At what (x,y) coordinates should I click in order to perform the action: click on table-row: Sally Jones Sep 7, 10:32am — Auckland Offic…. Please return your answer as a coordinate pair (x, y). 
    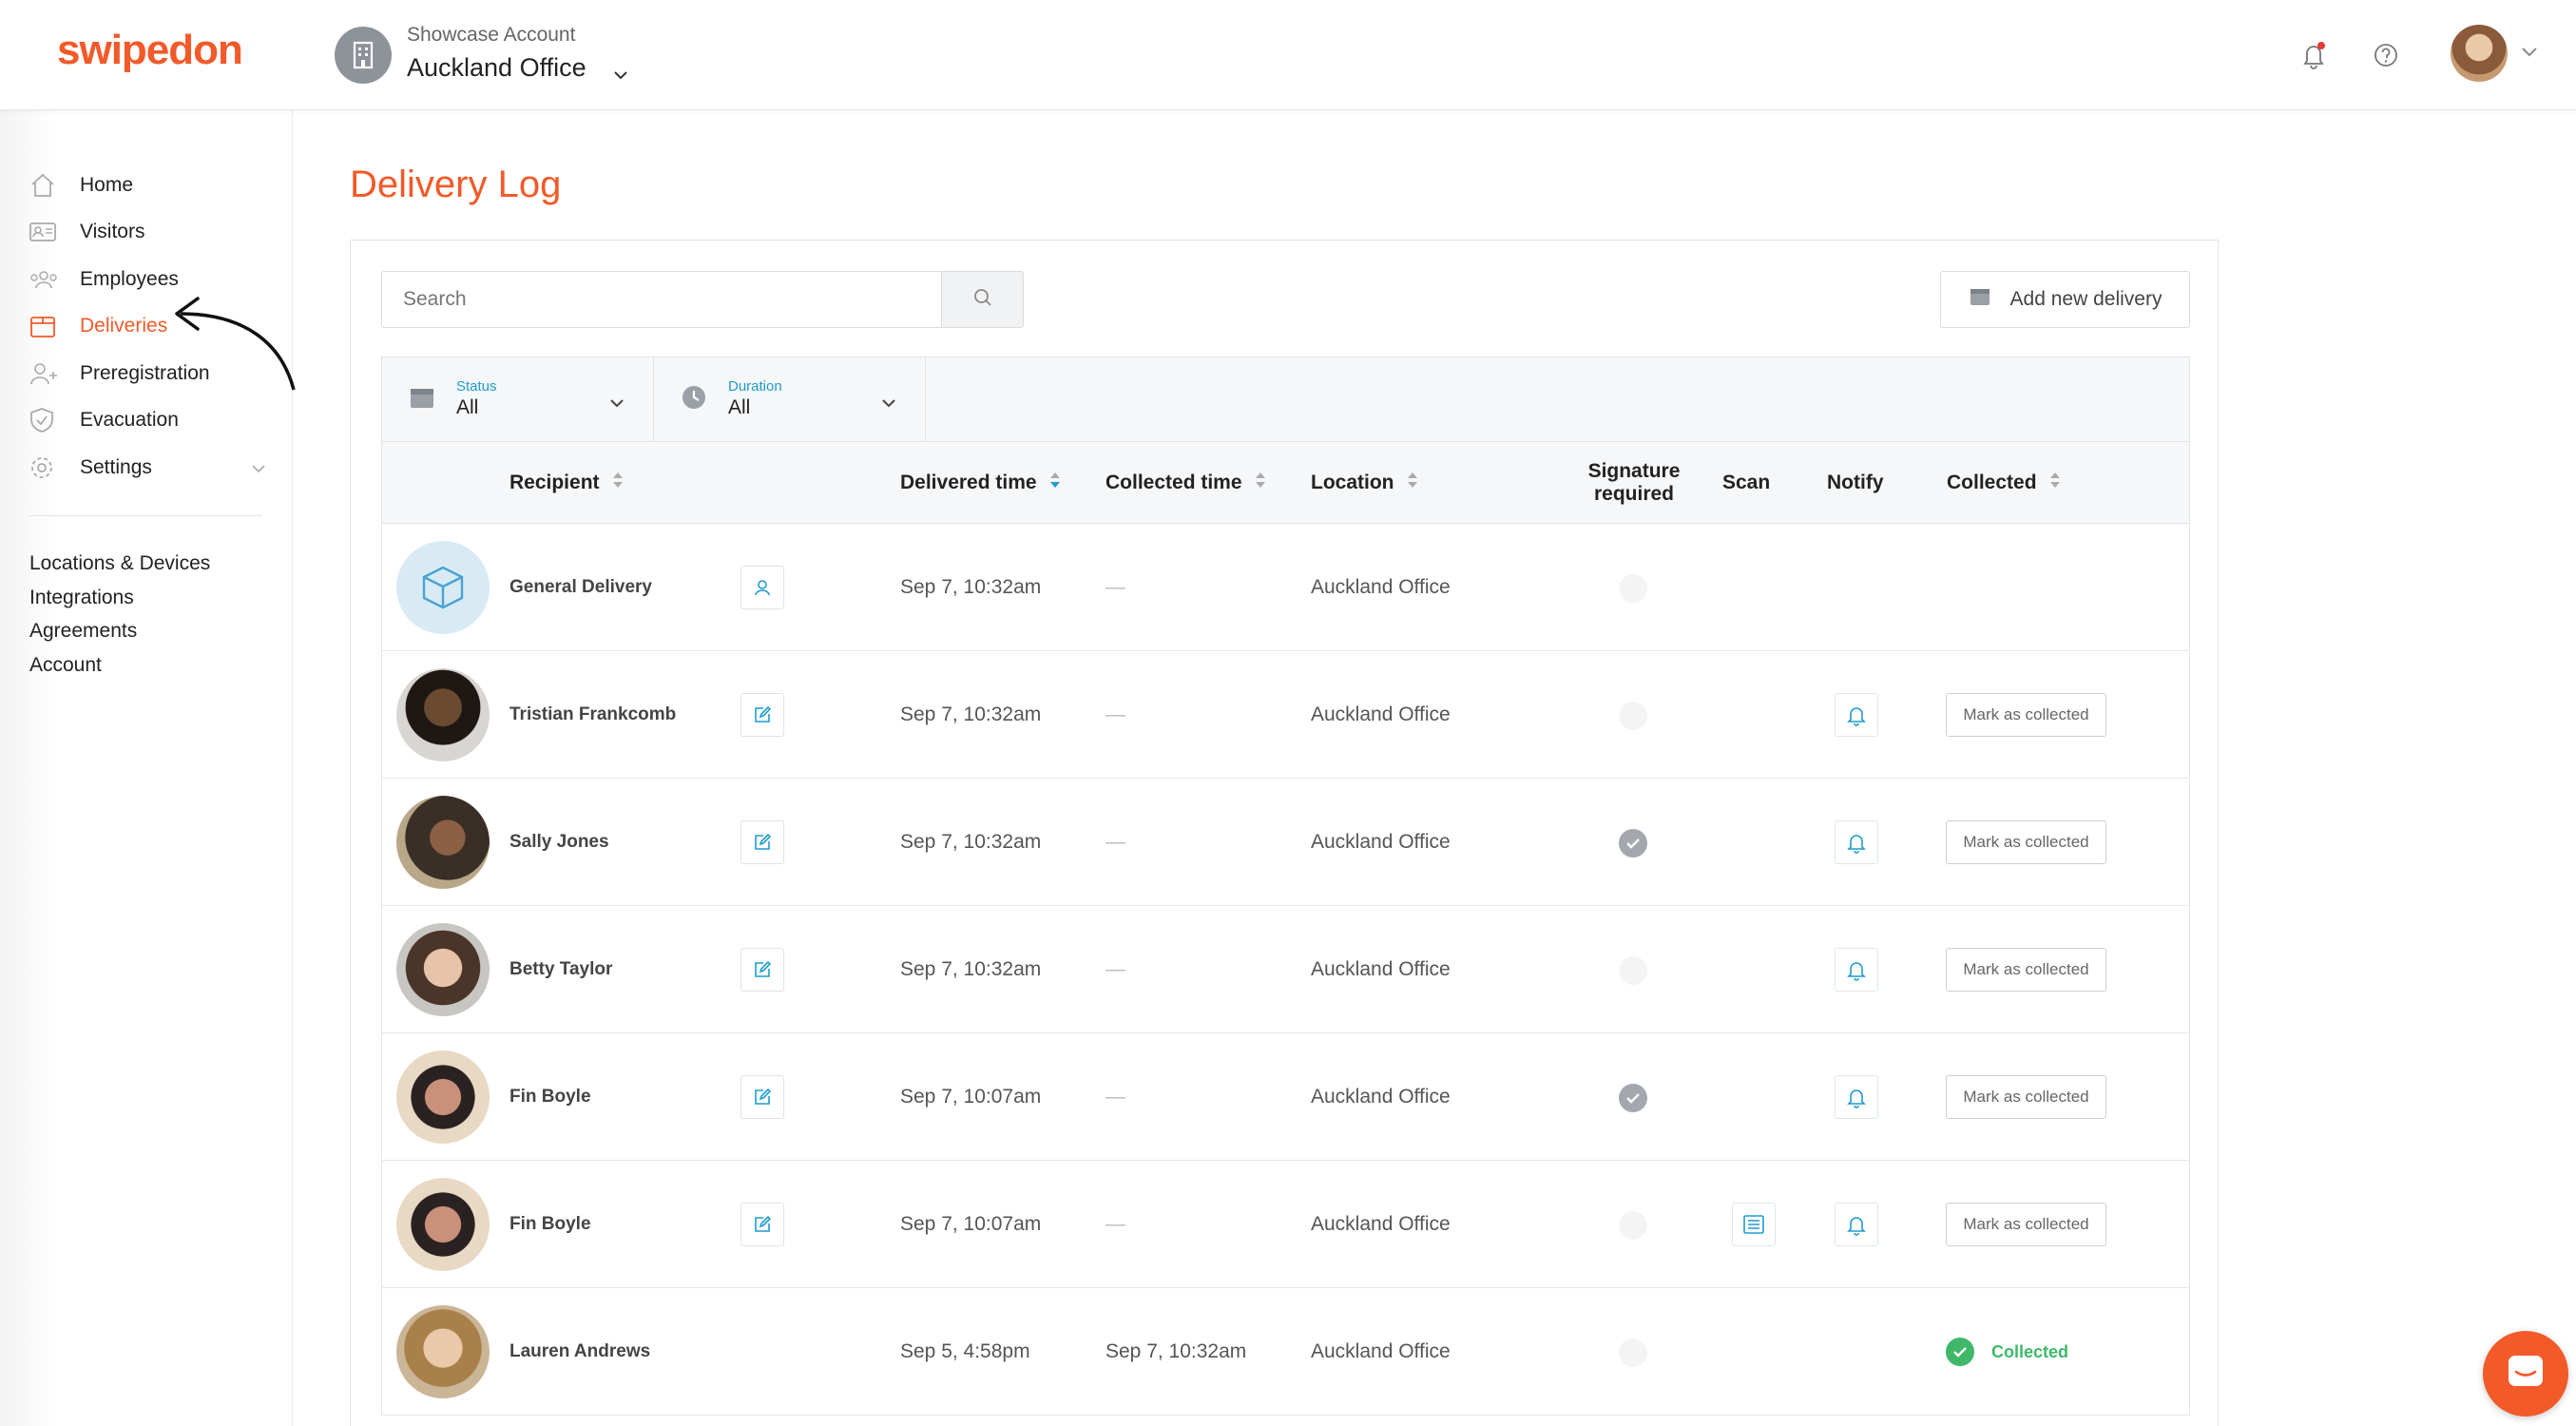
    Looking at the image, I should click on (1286, 842).